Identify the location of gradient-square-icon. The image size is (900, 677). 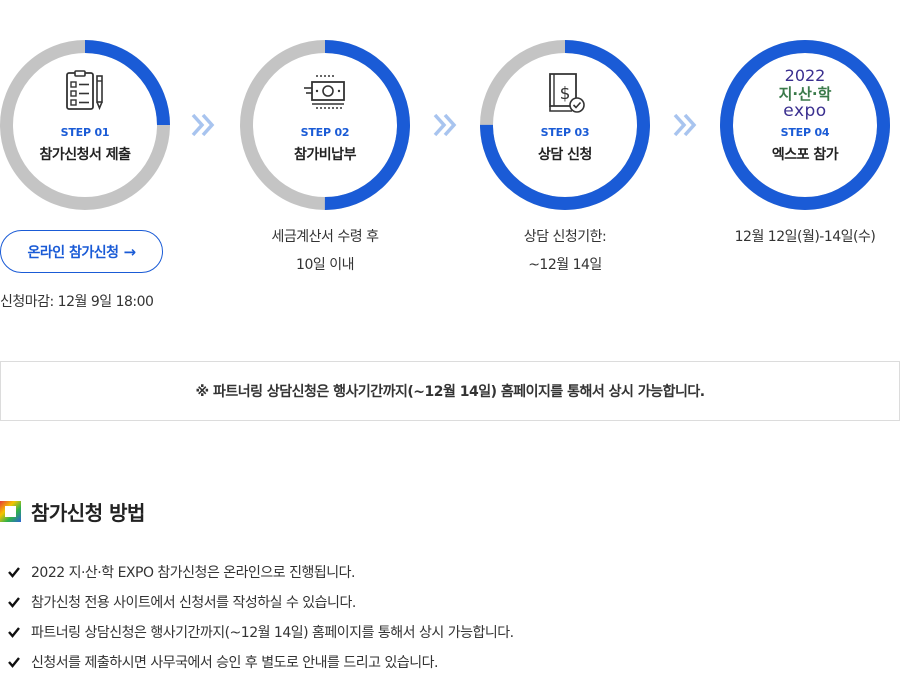
(10, 511).